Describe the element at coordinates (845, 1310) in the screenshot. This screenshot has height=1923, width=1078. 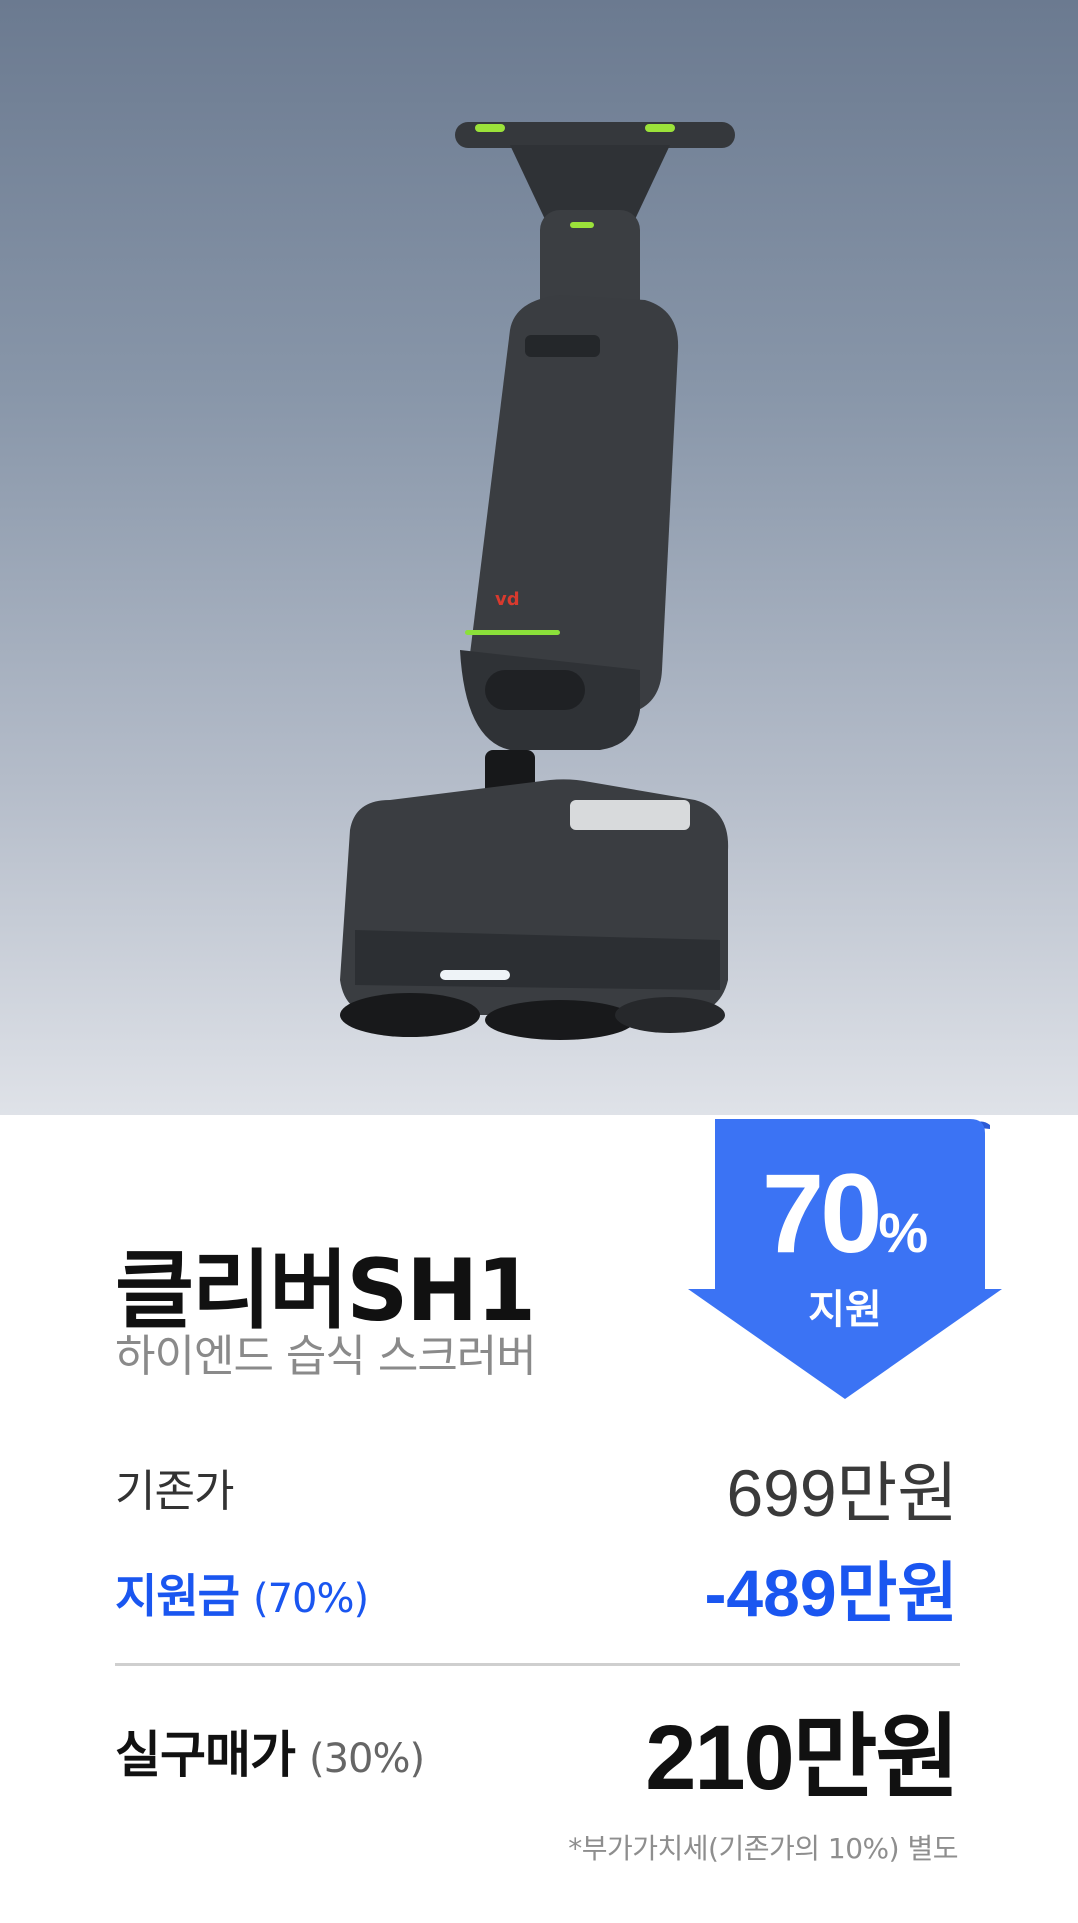
I see `discount-badge-label: 지원` at that location.